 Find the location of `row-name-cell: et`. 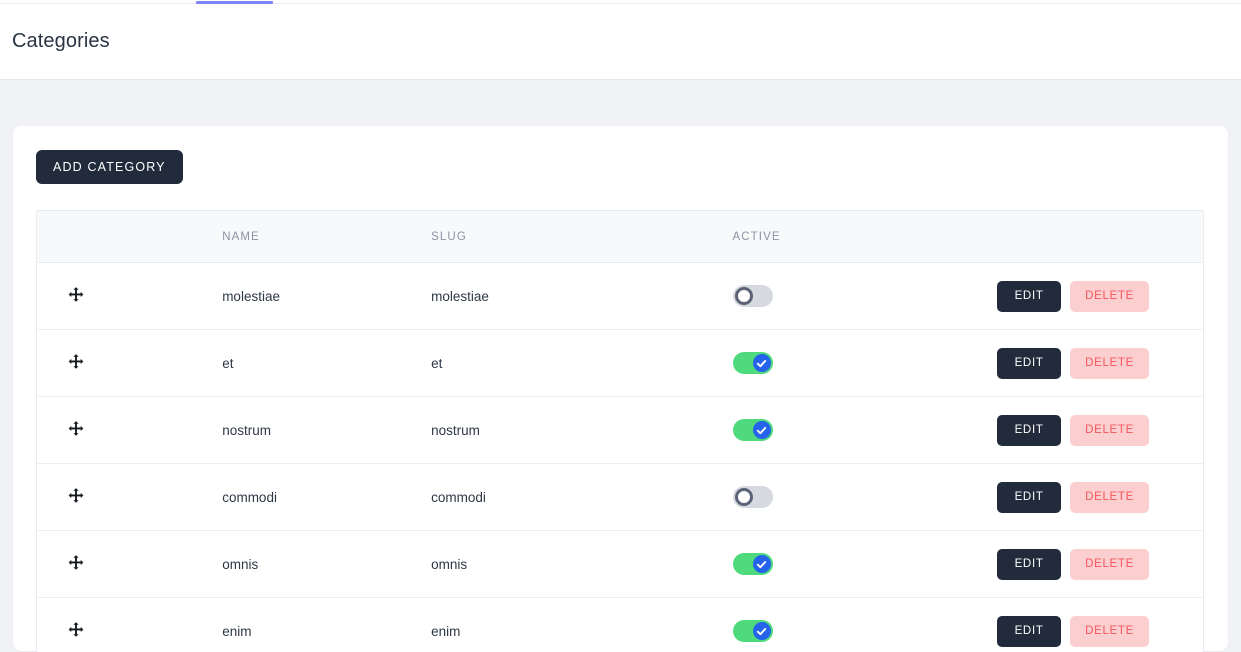

row-name-cell: et is located at coordinates (228, 363).